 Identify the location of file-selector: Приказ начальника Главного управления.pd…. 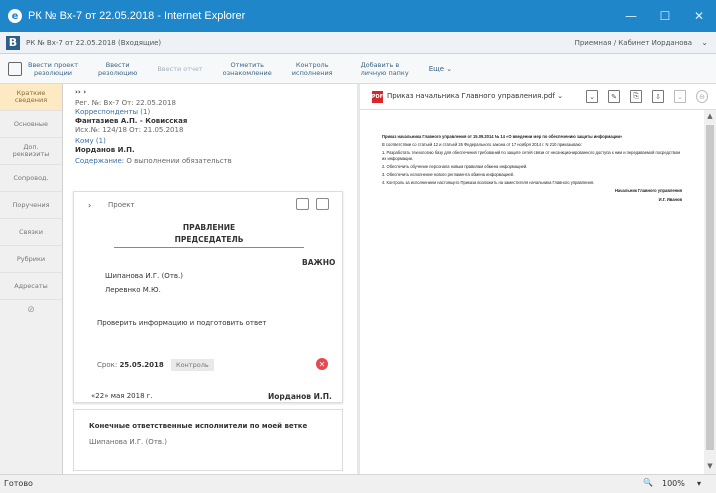
(475, 96).